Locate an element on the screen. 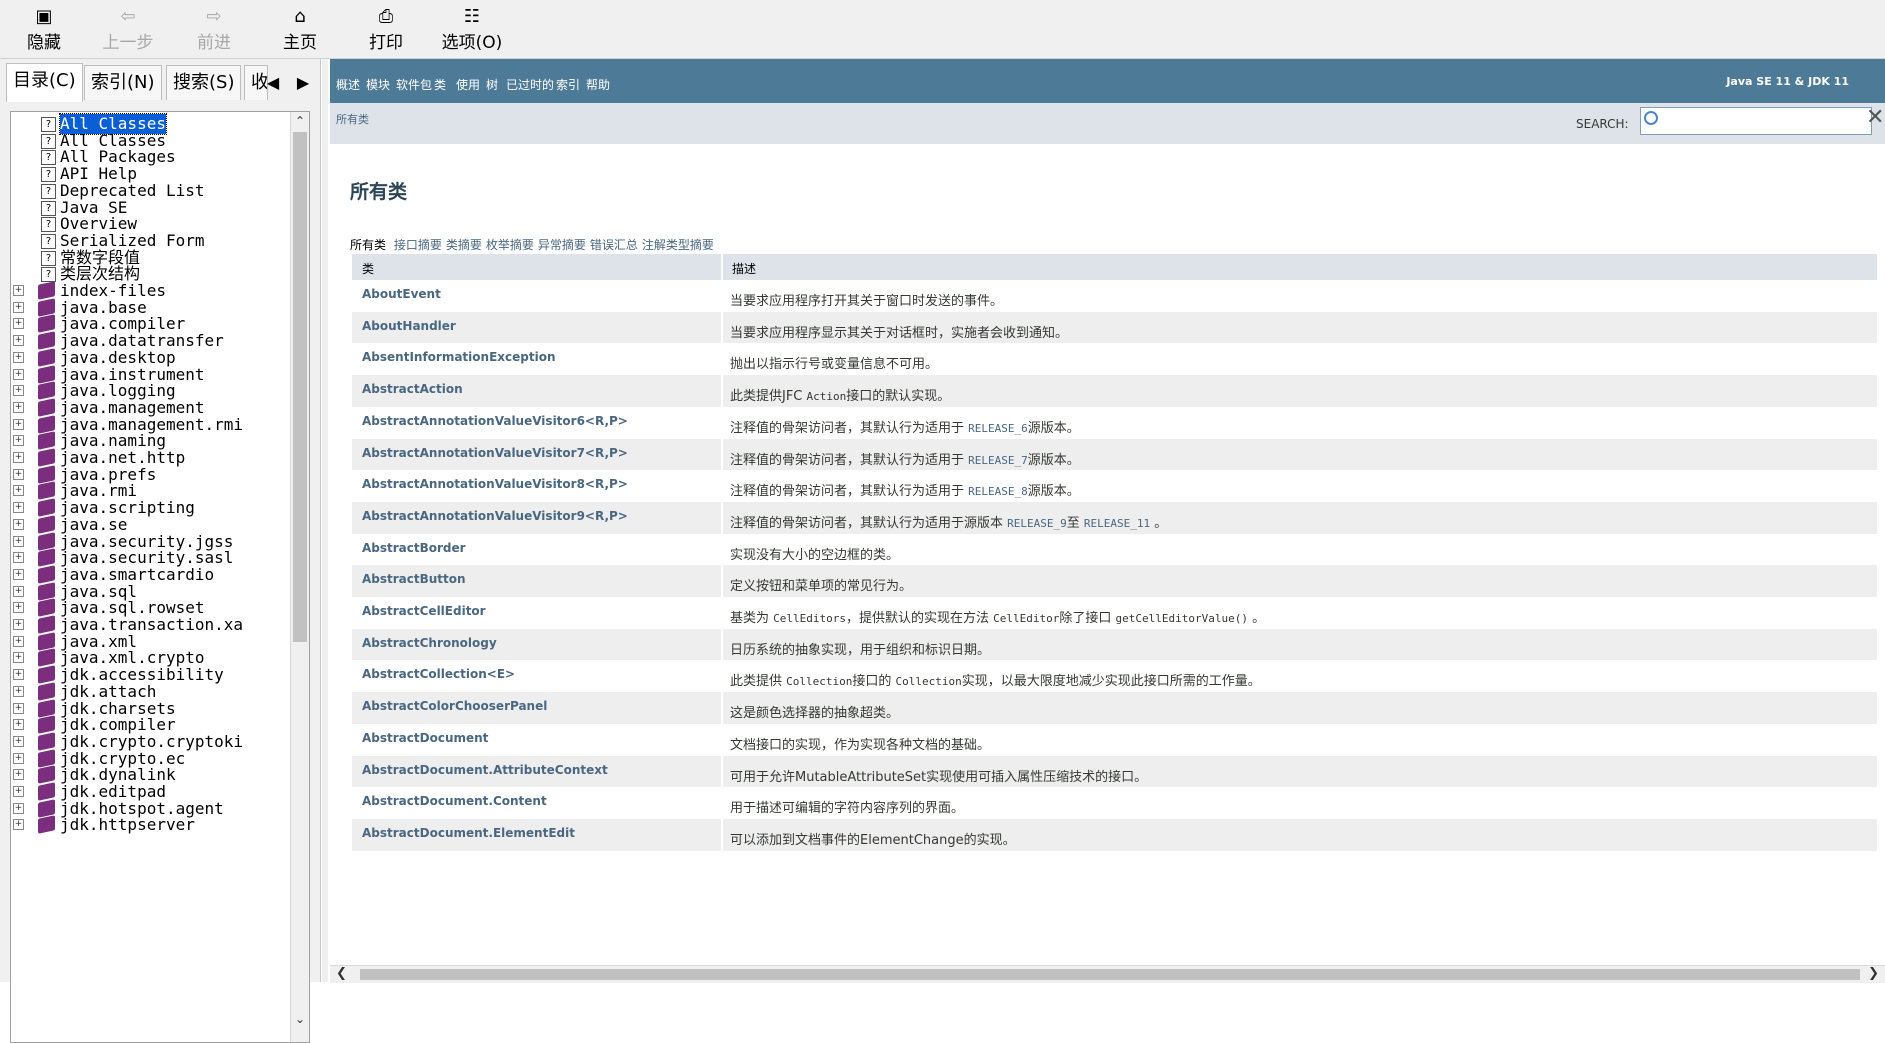 The width and height of the screenshot is (1885, 1043). class-link: AbstractDocument.ElementEdit is located at coordinates (468, 833).